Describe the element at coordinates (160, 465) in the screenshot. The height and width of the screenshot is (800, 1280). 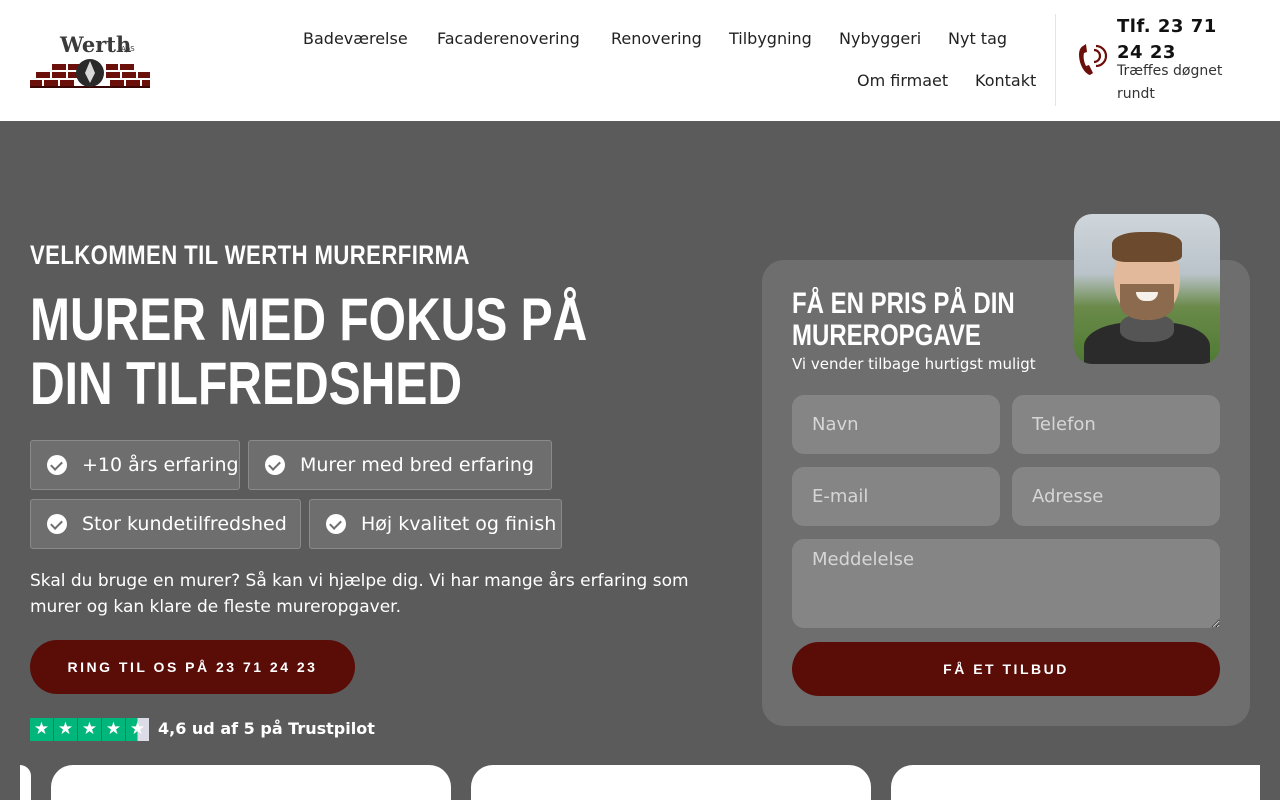
I see `feature-label: +10 års erfaring` at that location.